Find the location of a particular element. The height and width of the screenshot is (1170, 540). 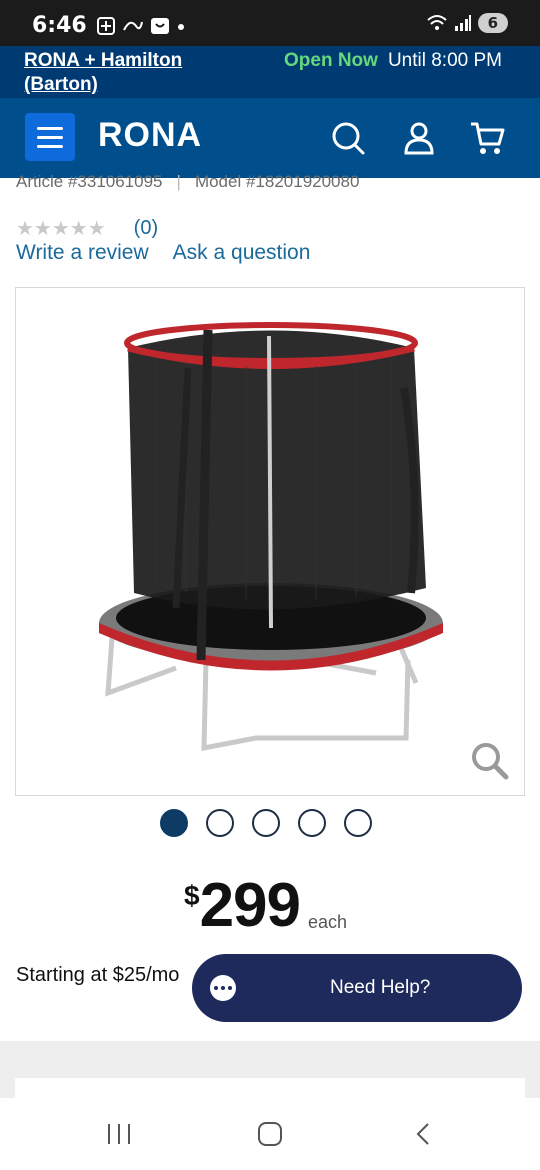

app-icon is located at coordinates (133, 26).